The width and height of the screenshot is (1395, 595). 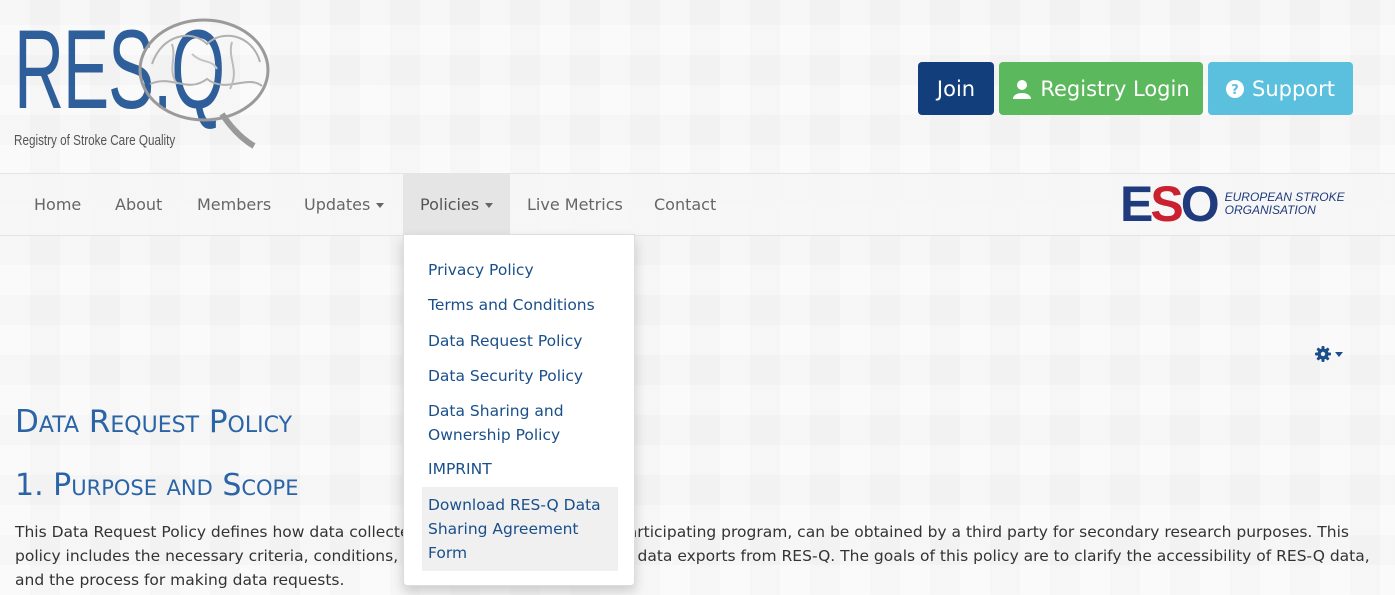 I want to click on nav-policies: Policies, so click(x=457, y=204).